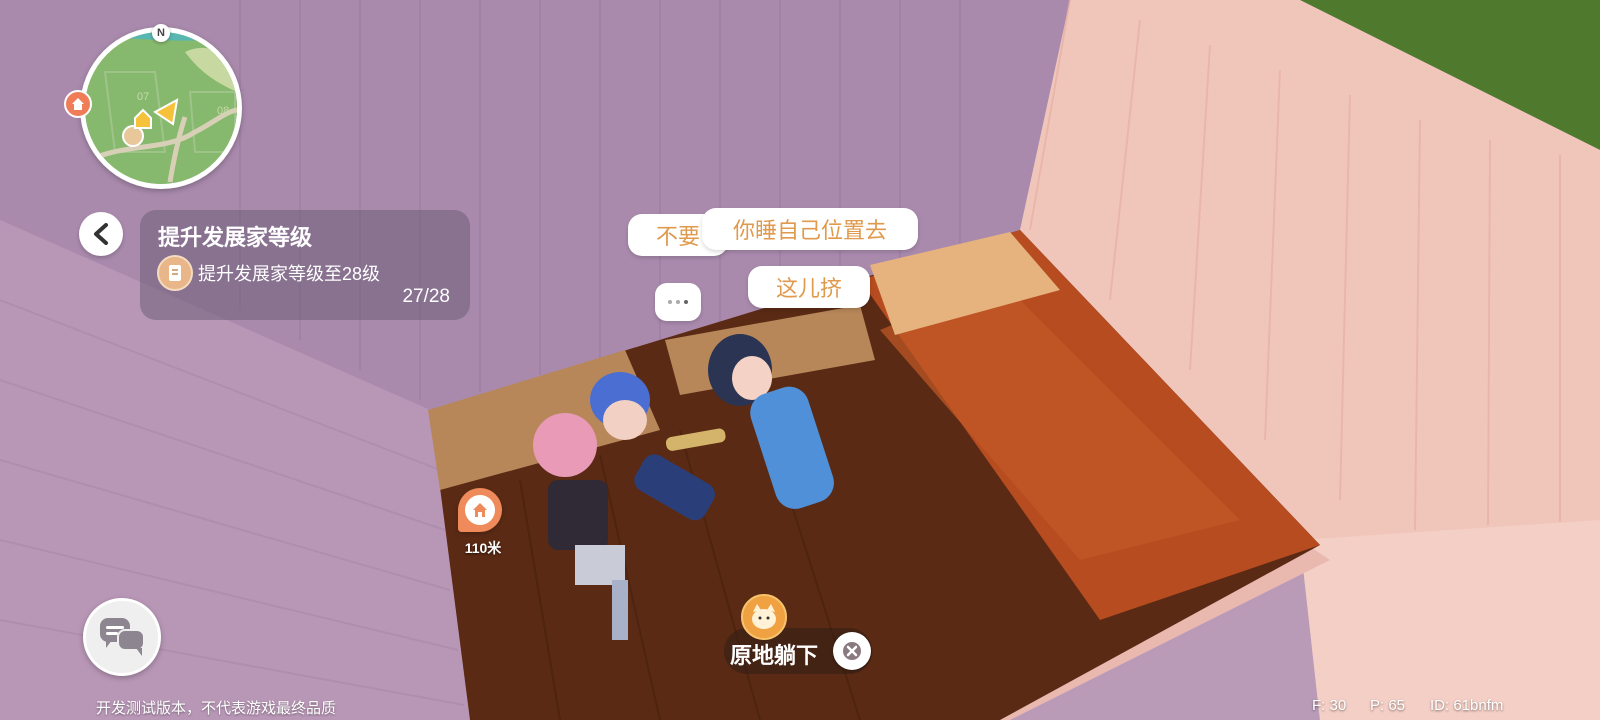  I want to click on compass-north-icon: N, so click(161, 33).